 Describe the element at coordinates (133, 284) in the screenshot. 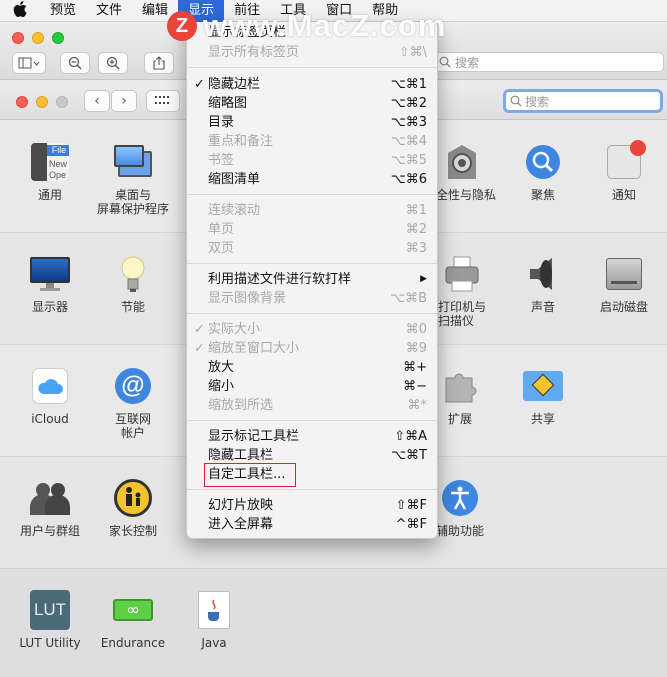

I see `pref-energy: 节能` at that location.